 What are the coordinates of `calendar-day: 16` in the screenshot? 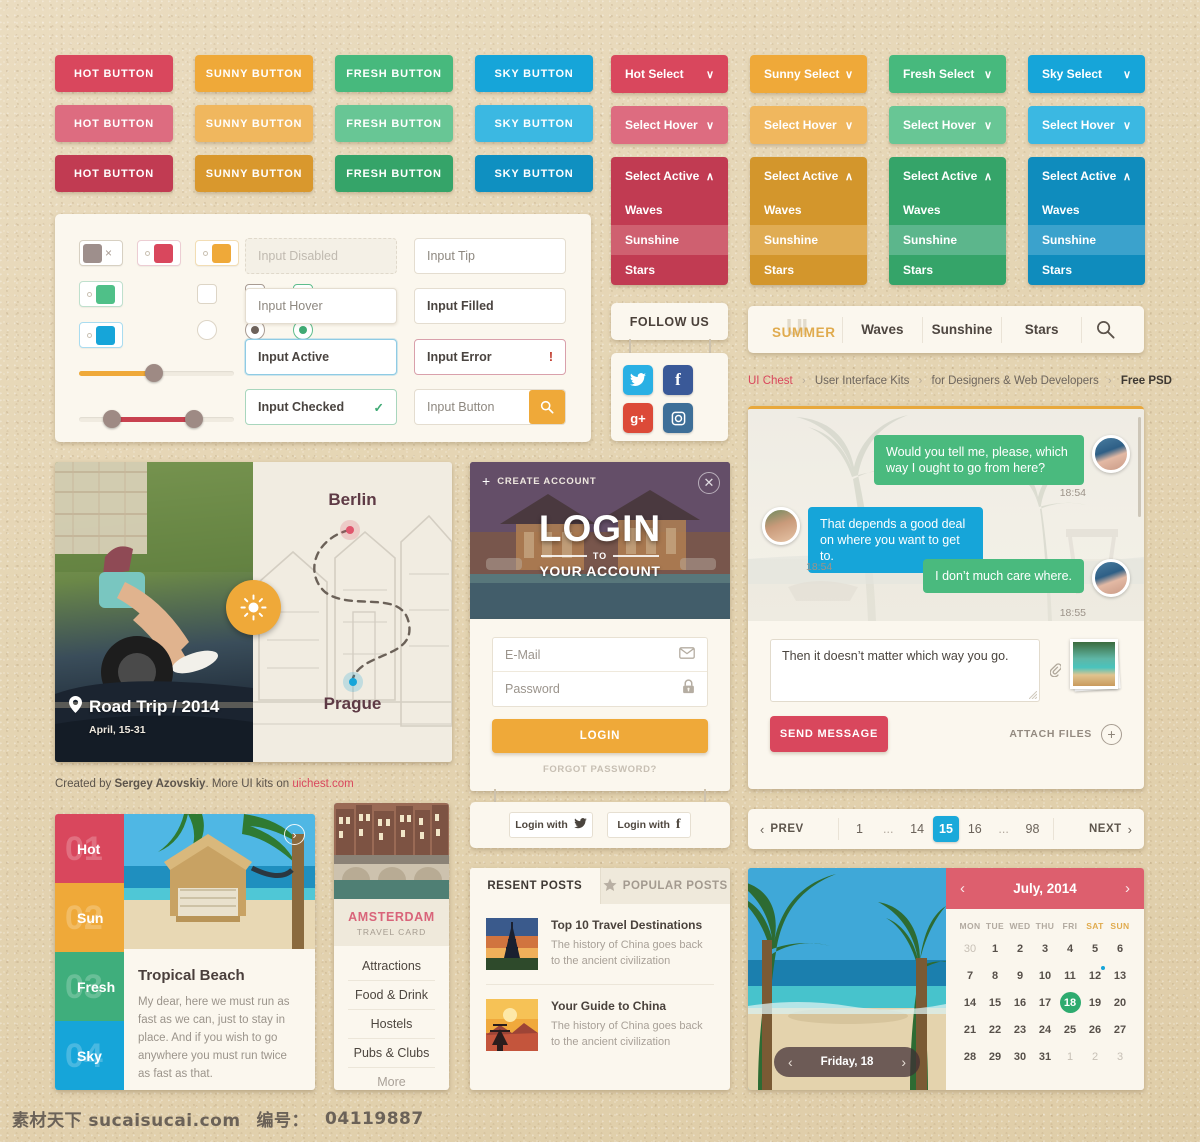 It's located at (1020, 1002).